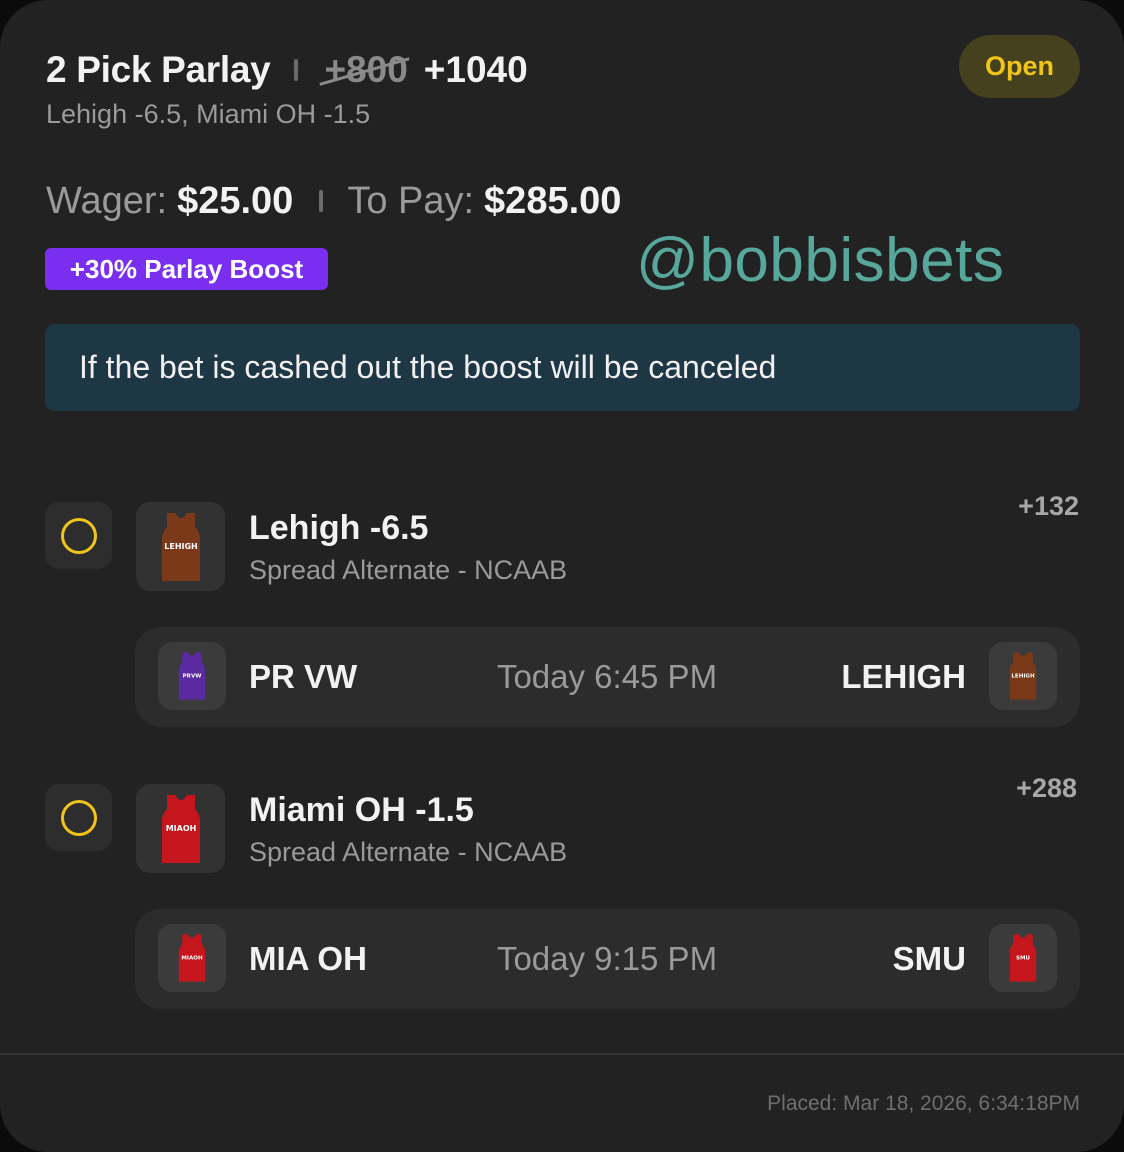 This screenshot has width=1124, height=1152. Describe the element at coordinates (296, 70) in the screenshot. I see `title-separator` at that location.